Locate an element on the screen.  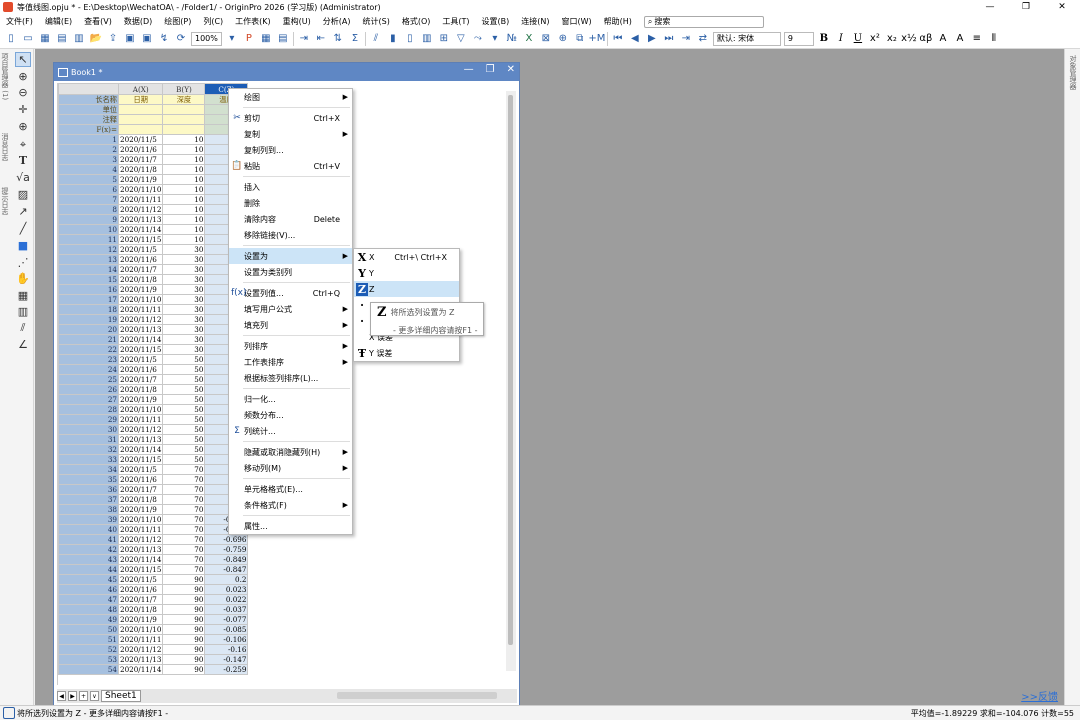
row-number: 33 is located at coordinates (88, 459).